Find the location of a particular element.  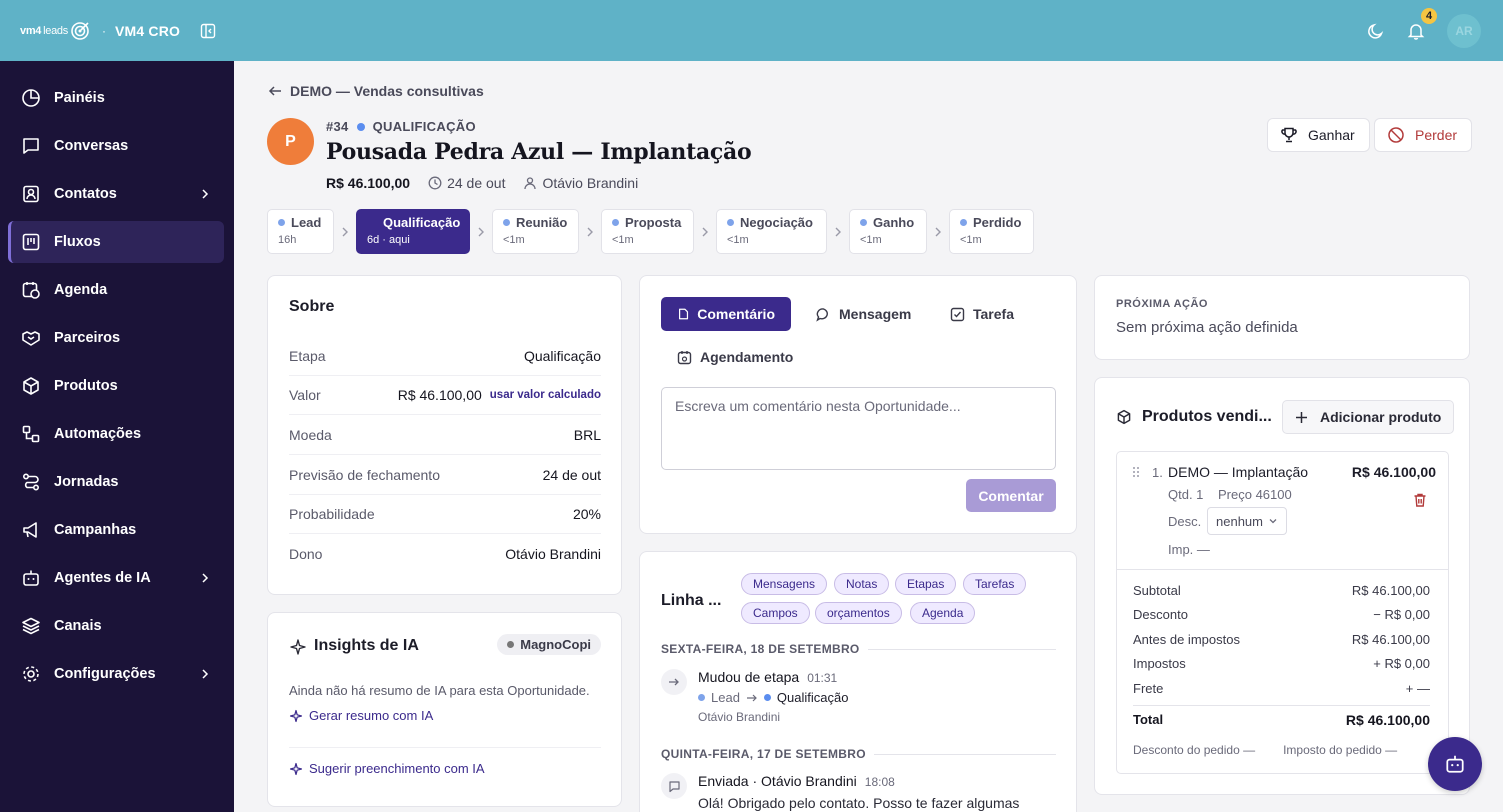

suggest-fill-link: Sugerir preenchimento com IA is located at coordinates (387, 768).